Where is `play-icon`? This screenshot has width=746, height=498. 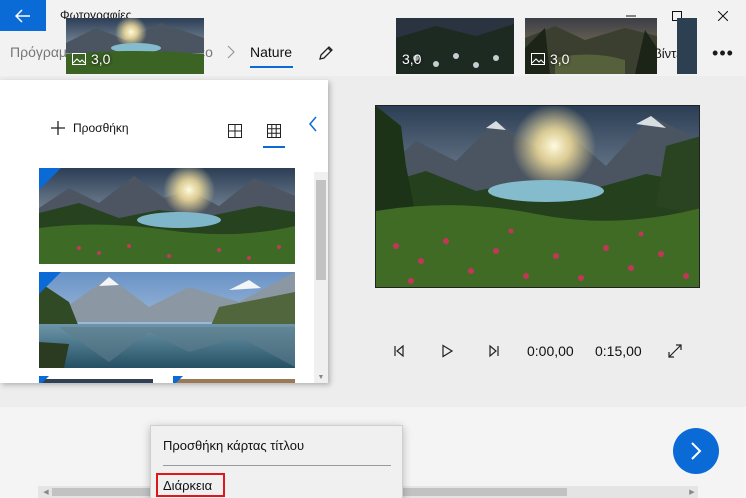
play-icon is located at coordinates (448, 351).